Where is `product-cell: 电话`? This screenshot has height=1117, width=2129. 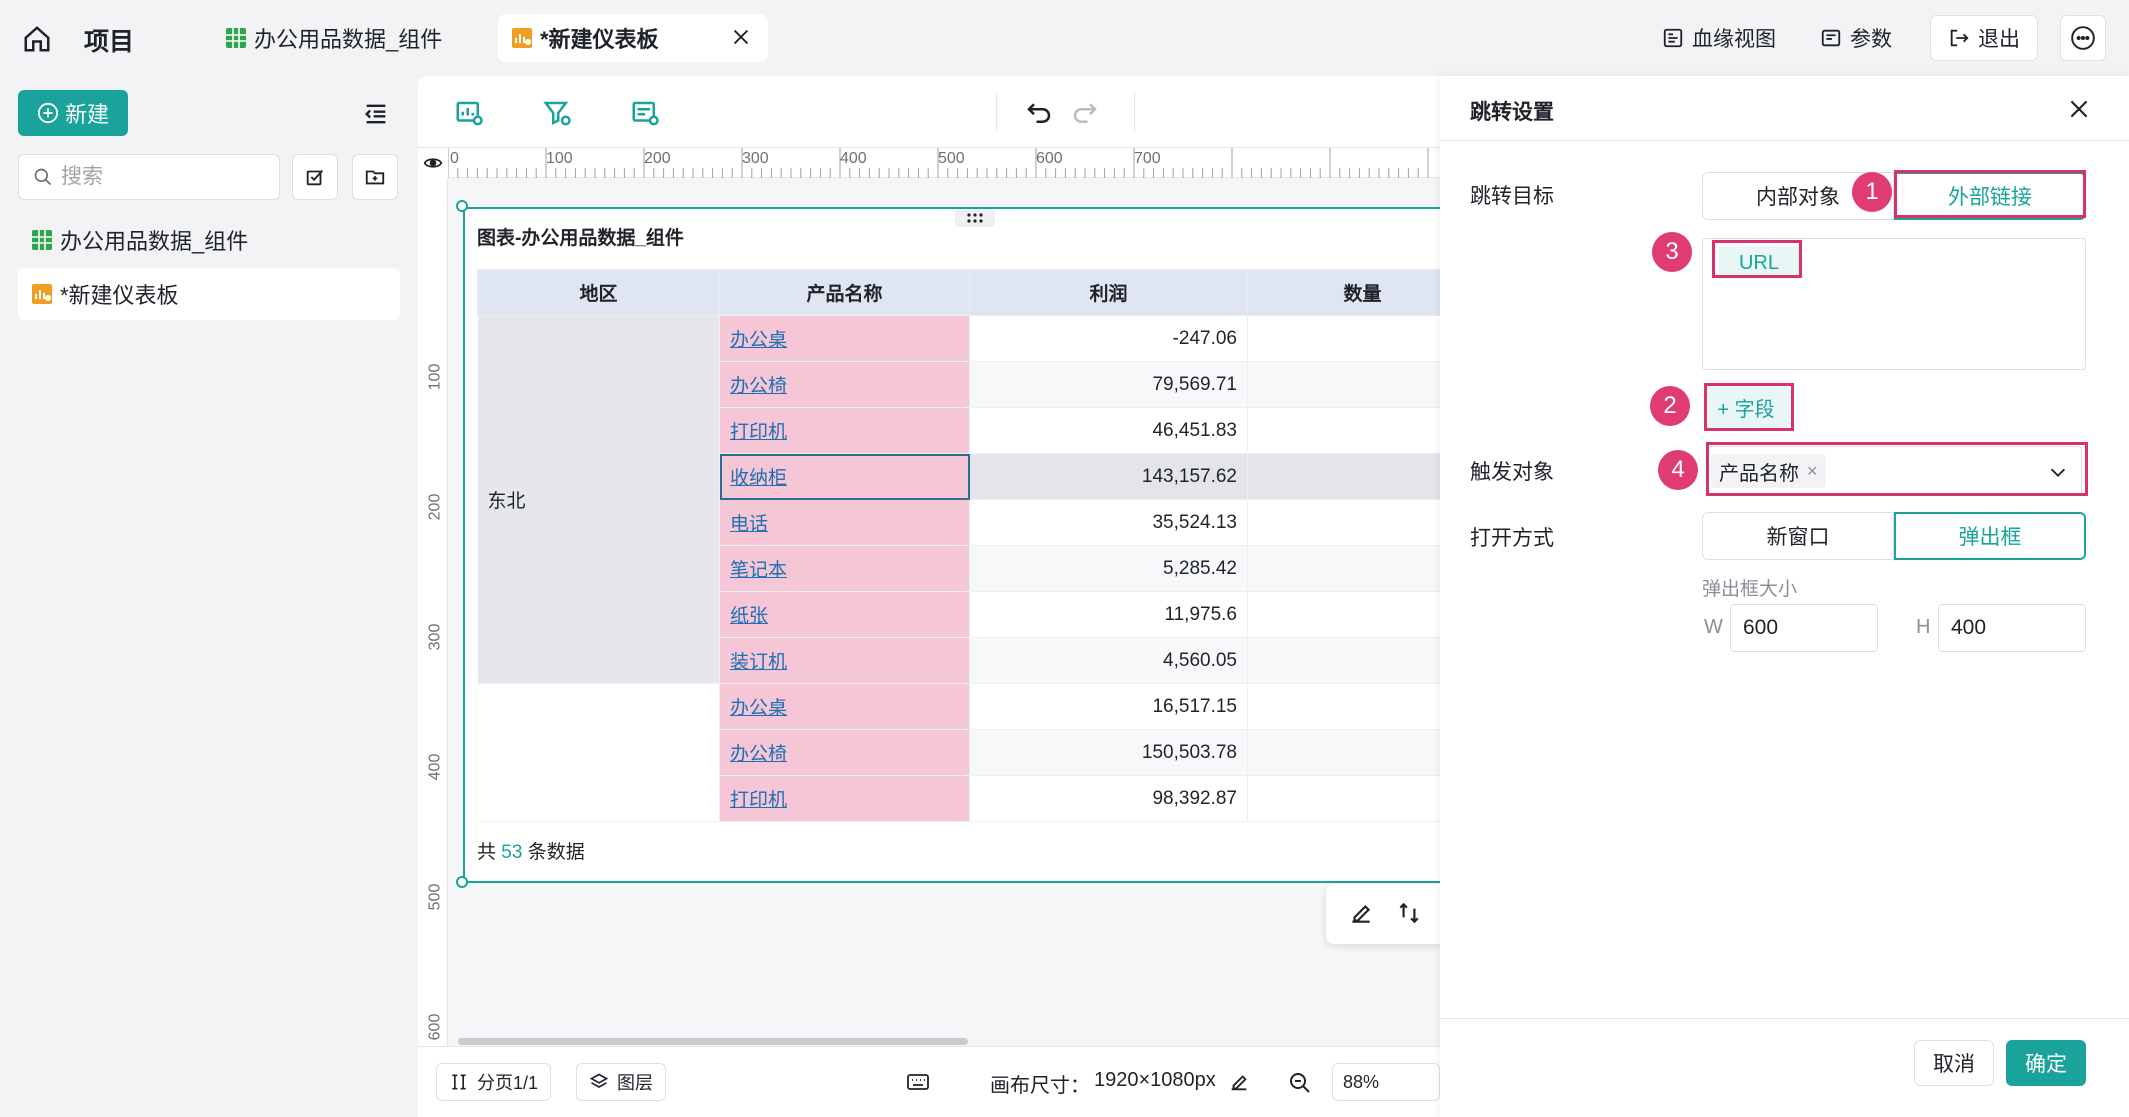 product-cell: 电话 is located at coordinates (844, 522).